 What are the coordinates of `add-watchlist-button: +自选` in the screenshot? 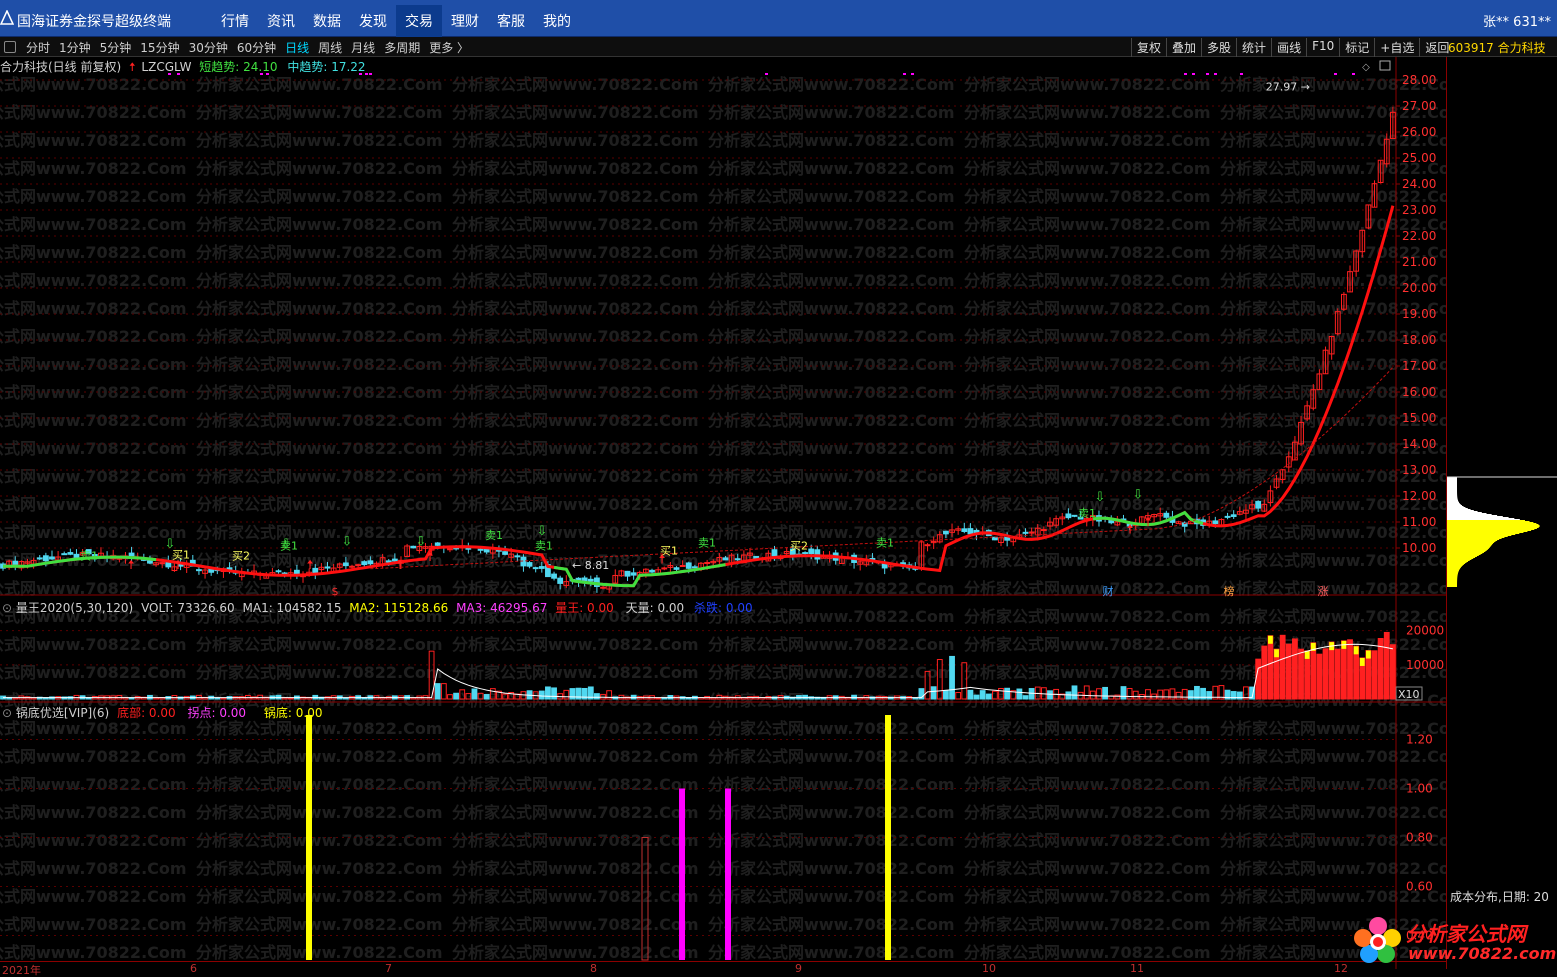 It's located at (1396, 47).